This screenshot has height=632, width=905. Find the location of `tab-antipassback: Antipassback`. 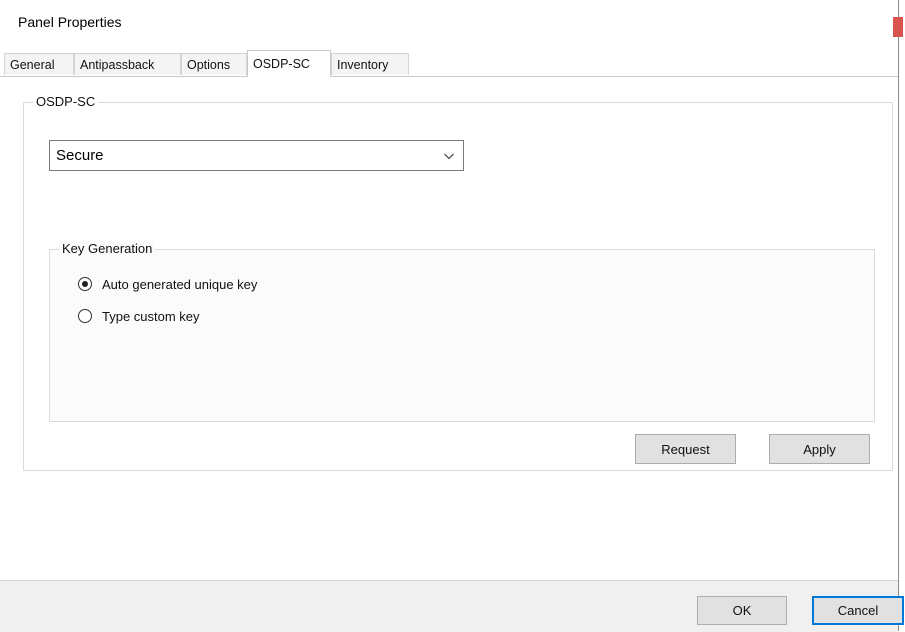

tab-antipassback: Antipassback is located at coordinates (127, 64).